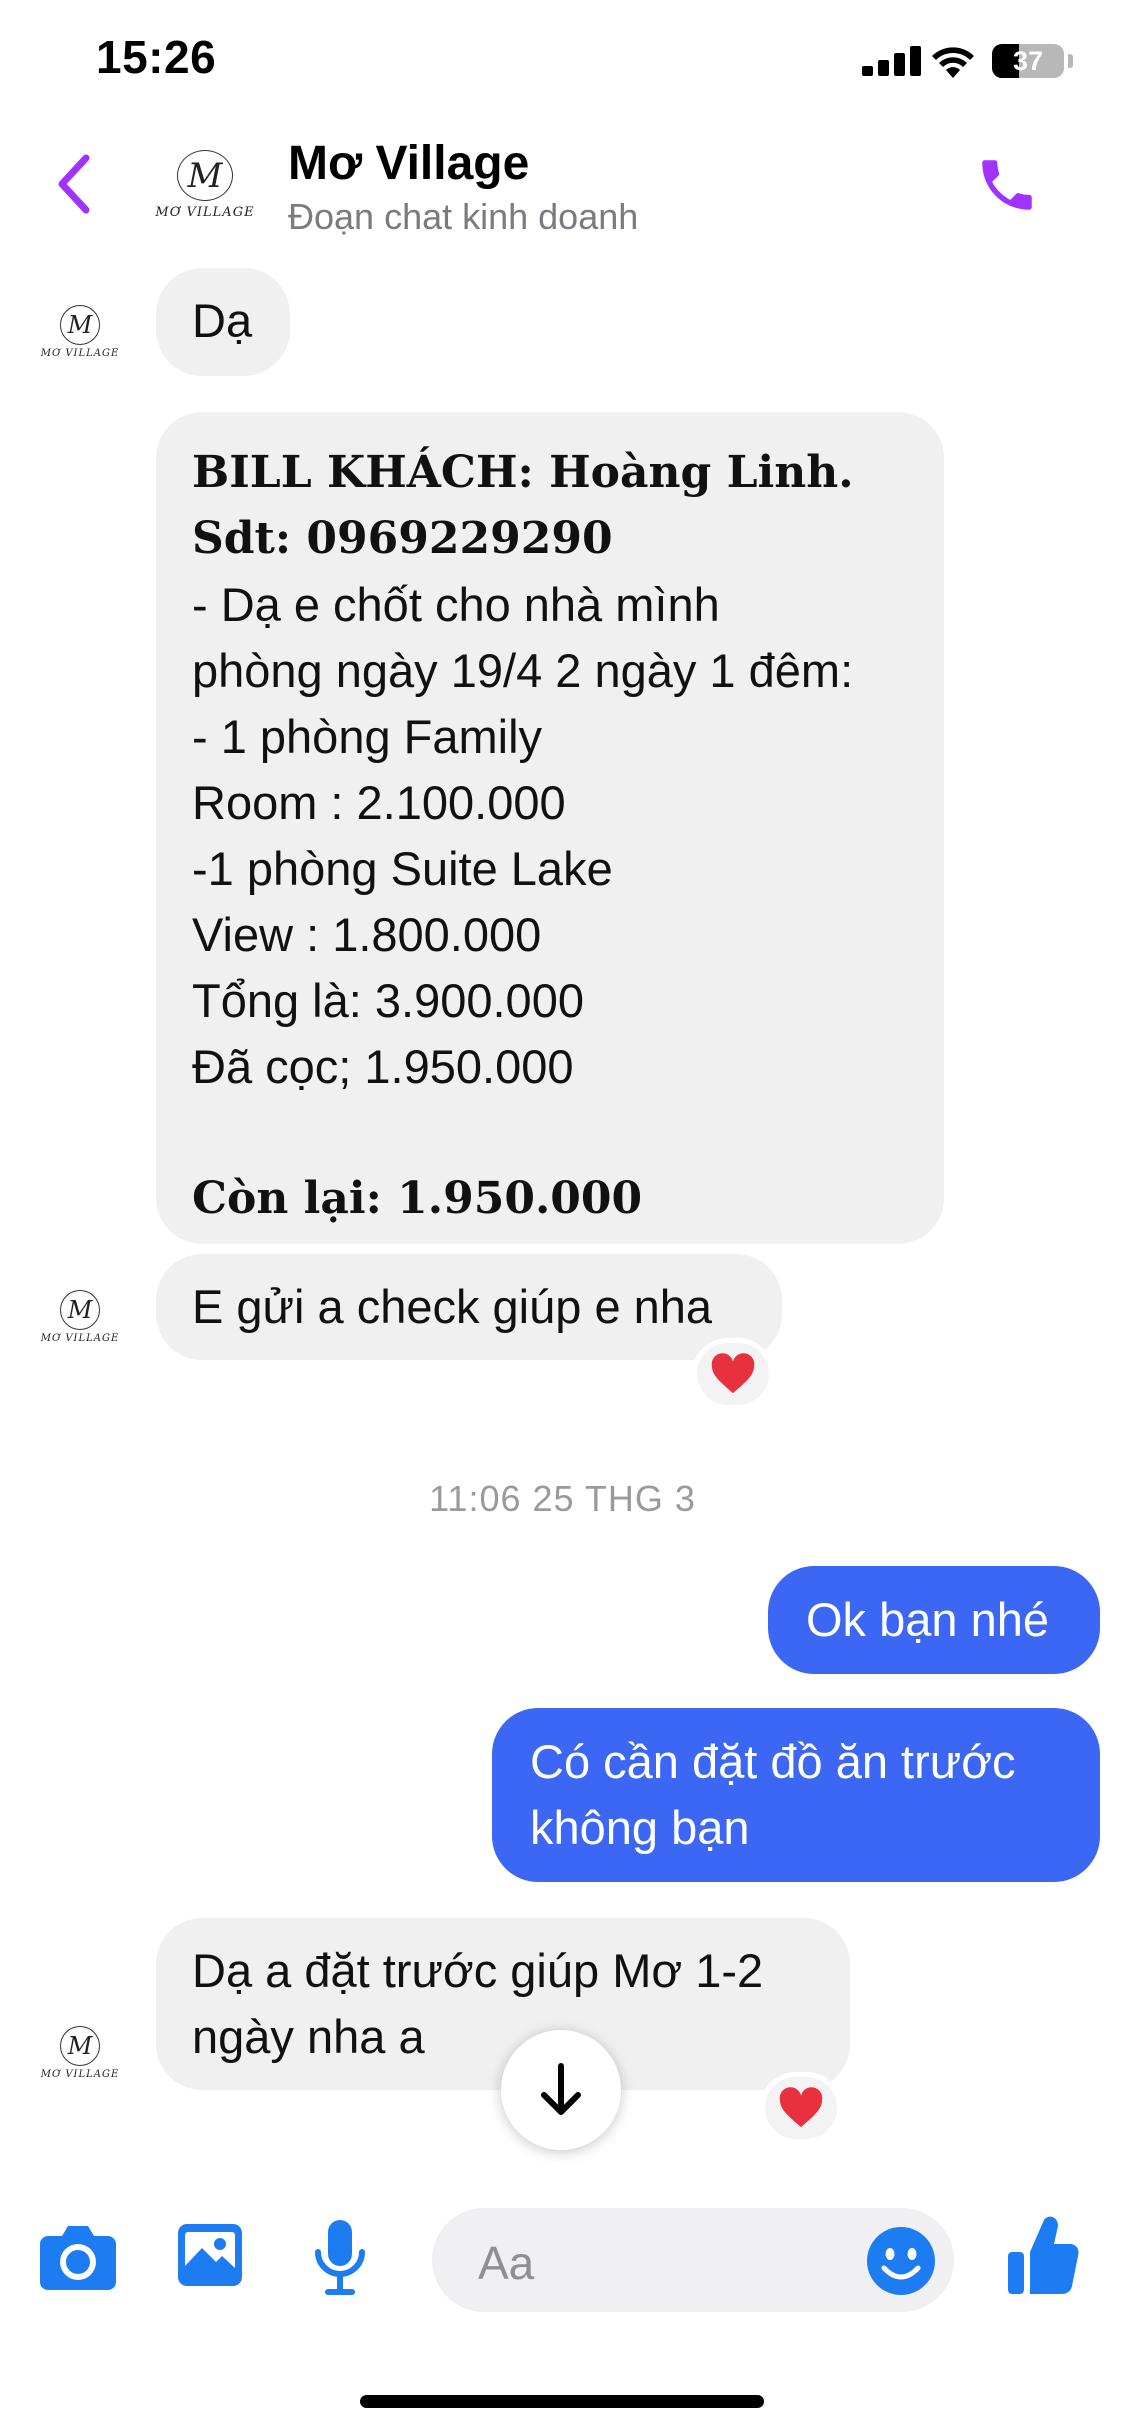 Image resolution: width=1125 pixels, height=2436 pixels. Describe the element at coordinates (796, 1795) in the screenshot. I see `message-bubble-sent: Có cần đặt đồ ăn trước không bạn` at that location.